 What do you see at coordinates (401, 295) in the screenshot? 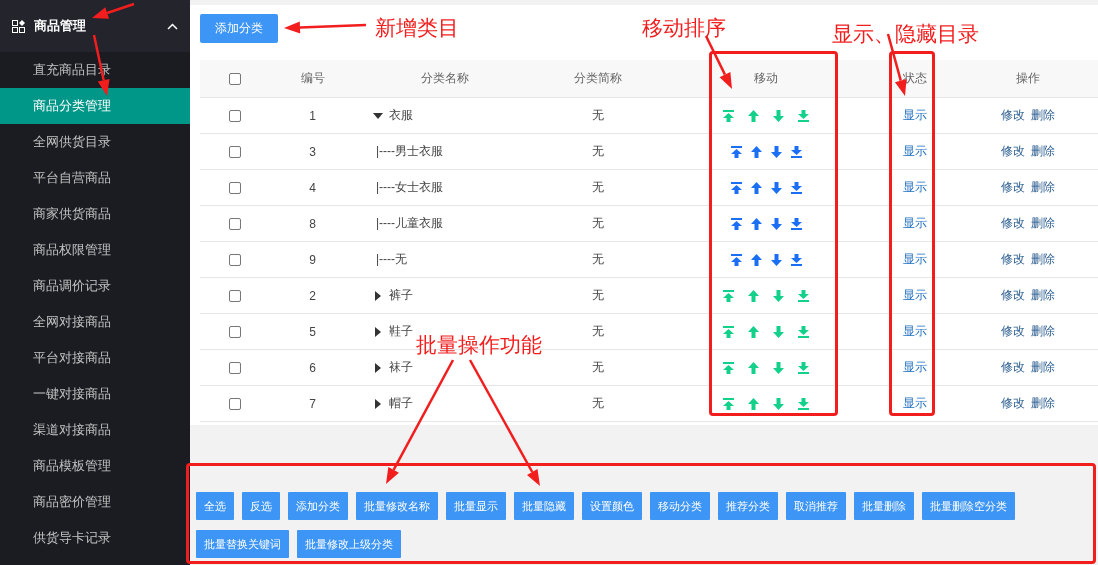
I see `table-cell: 裤子` at bounding box center [401, 295].